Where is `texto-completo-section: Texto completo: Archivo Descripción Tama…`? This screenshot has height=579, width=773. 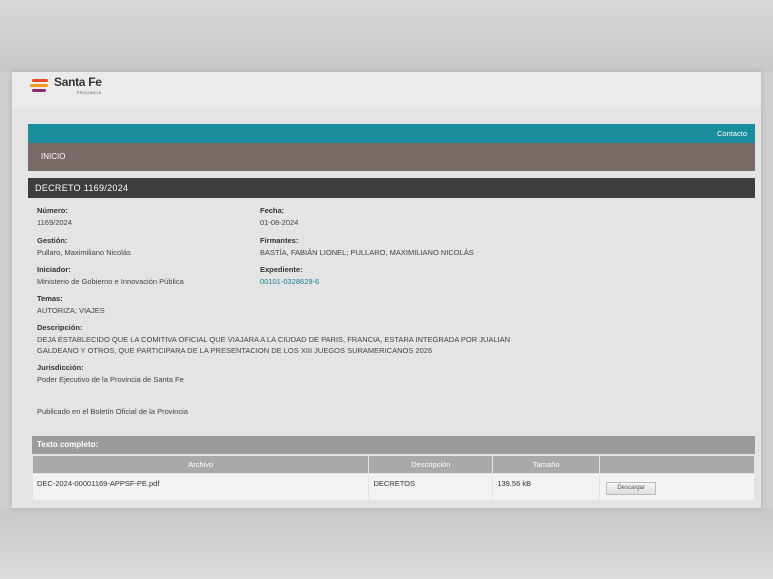
texto-completo-section: Texto completo: Archivo Descripción Tama… is located at coordinates (391, 472).